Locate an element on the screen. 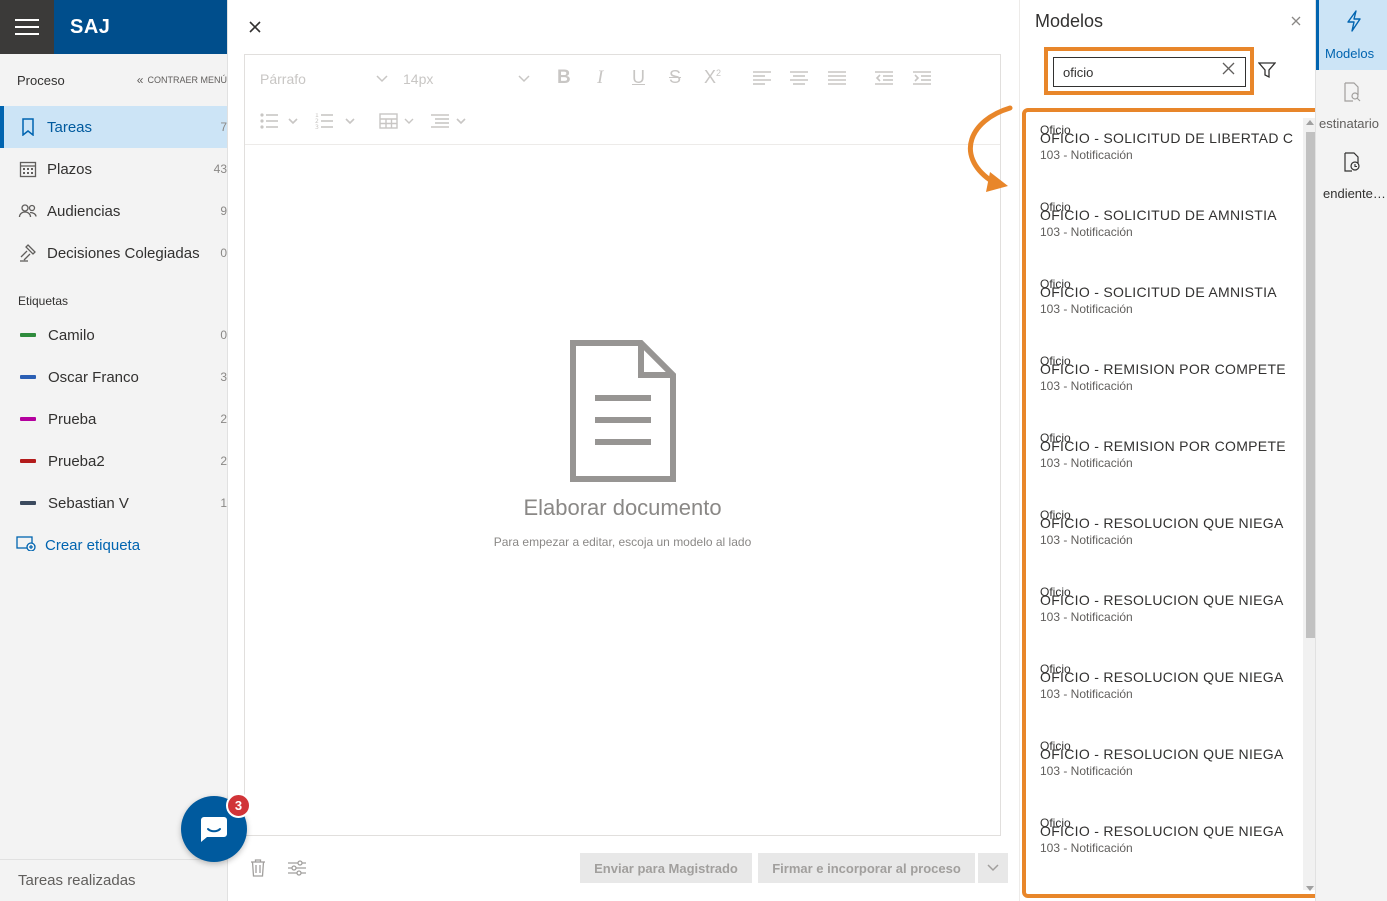 This screenshot has width=1387, height=901. calendar-icon is located at coordinates (28, 169).